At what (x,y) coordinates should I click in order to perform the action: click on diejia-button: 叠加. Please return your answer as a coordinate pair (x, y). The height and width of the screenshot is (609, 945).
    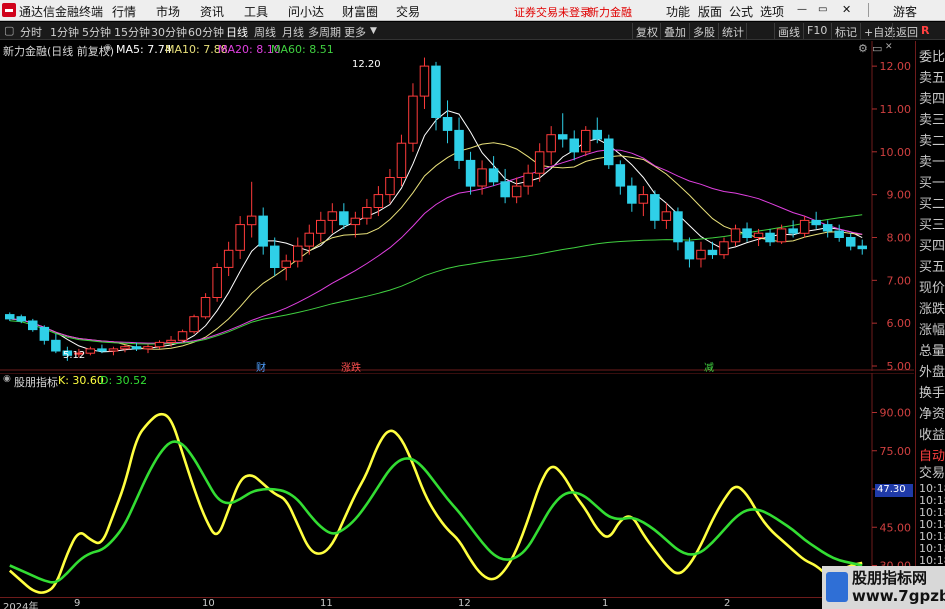
    Looking at the image, I should click on (674, 31).